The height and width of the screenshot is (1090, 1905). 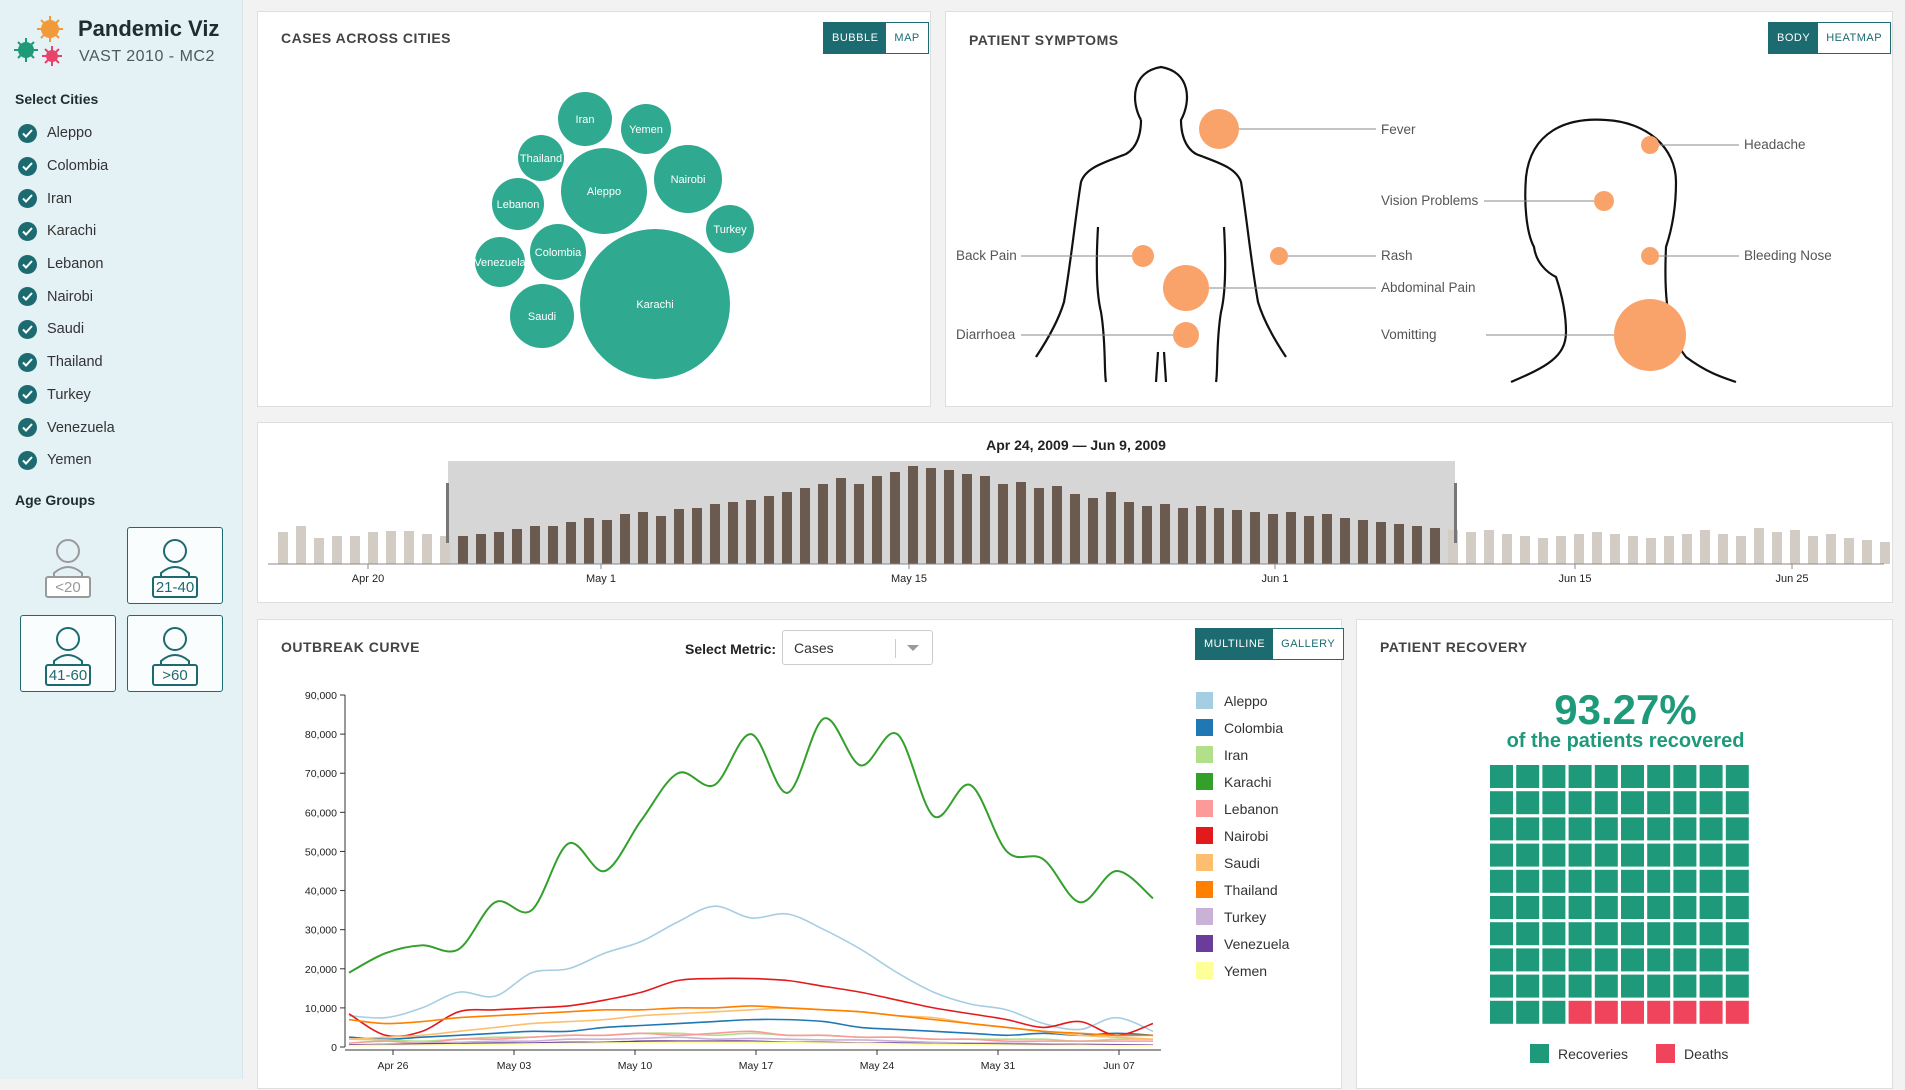 What do you see at coordinates (66, 264) in the screenshot?
I see `city-checkbox-lebanon: Lebanon` at bounding box center [66, 264].